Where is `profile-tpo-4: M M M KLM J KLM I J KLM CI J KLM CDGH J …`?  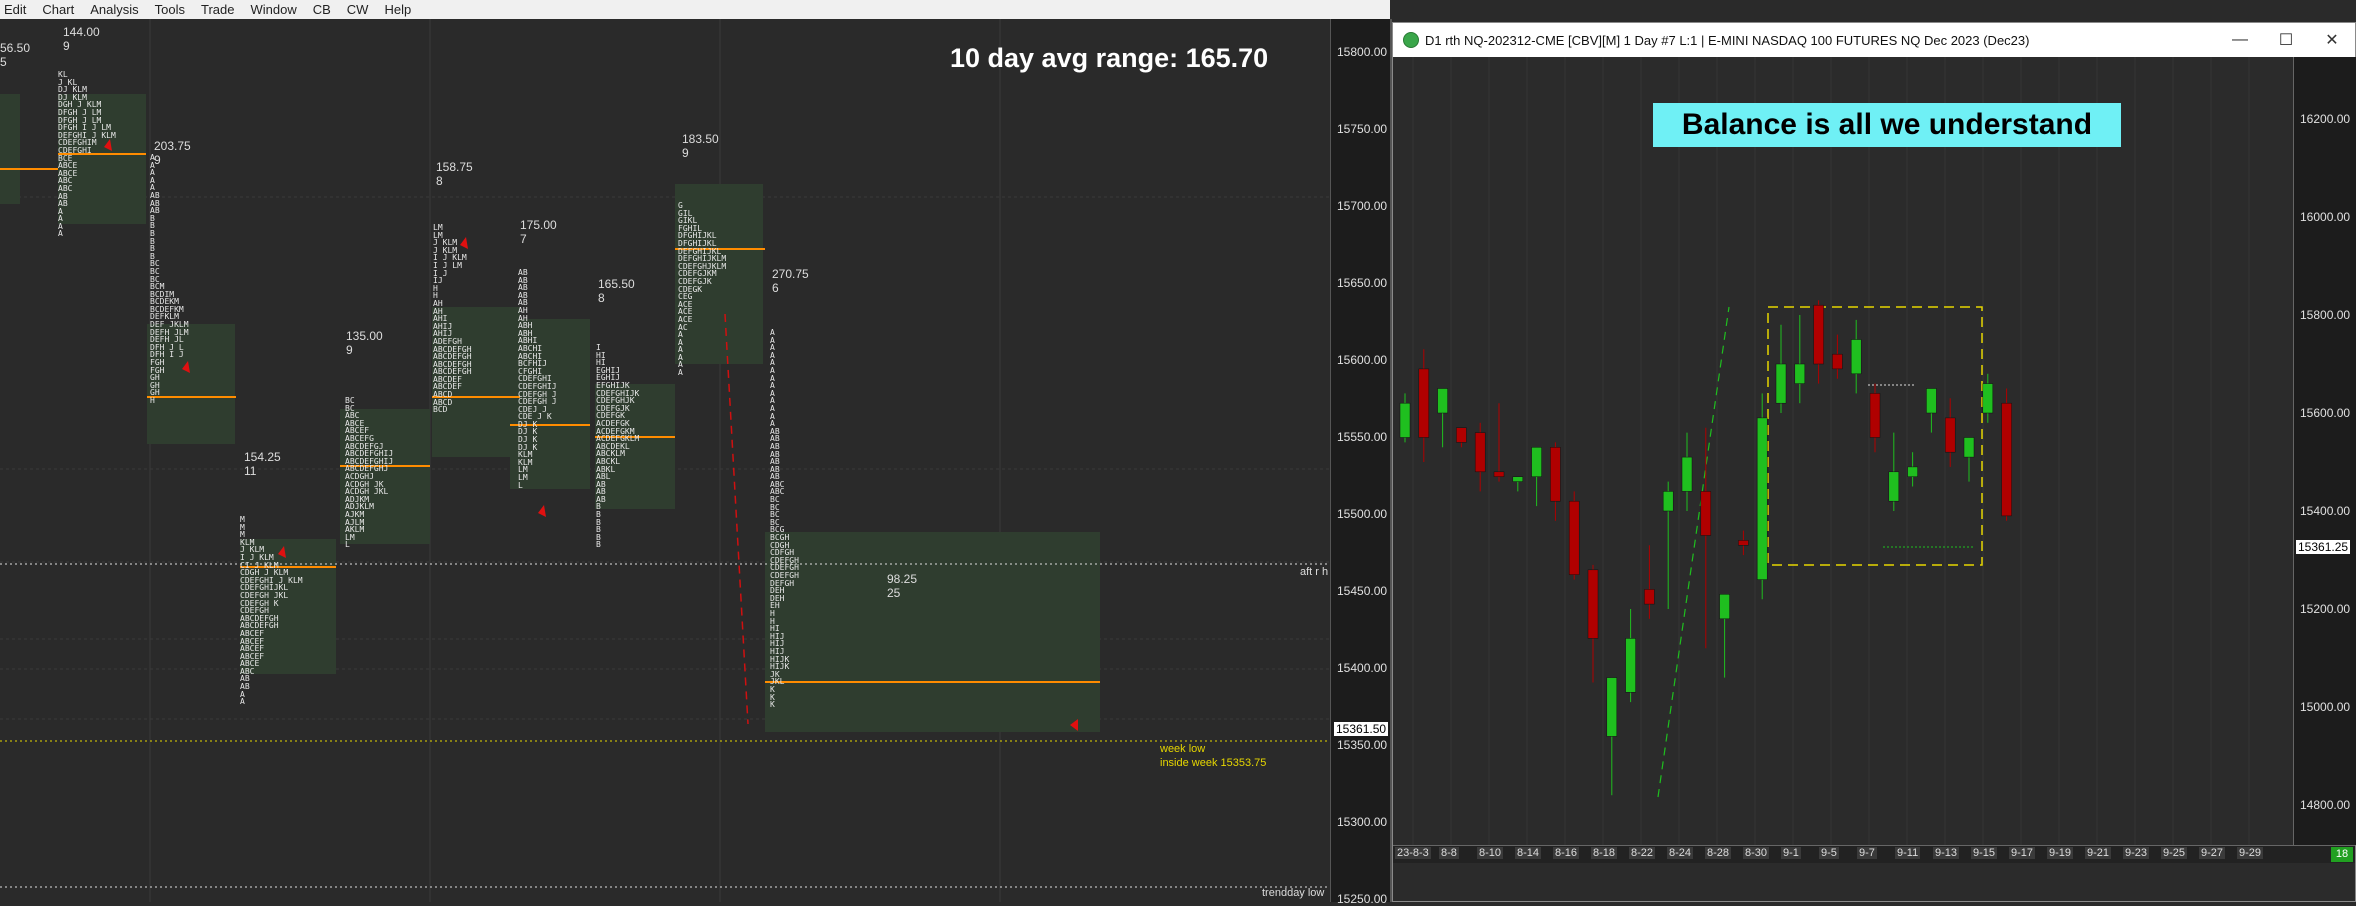 profile-tpo-4: M M M KLM J KLM I J KLM CI J KLM CDGH J … is located at coordinates (271, 611).